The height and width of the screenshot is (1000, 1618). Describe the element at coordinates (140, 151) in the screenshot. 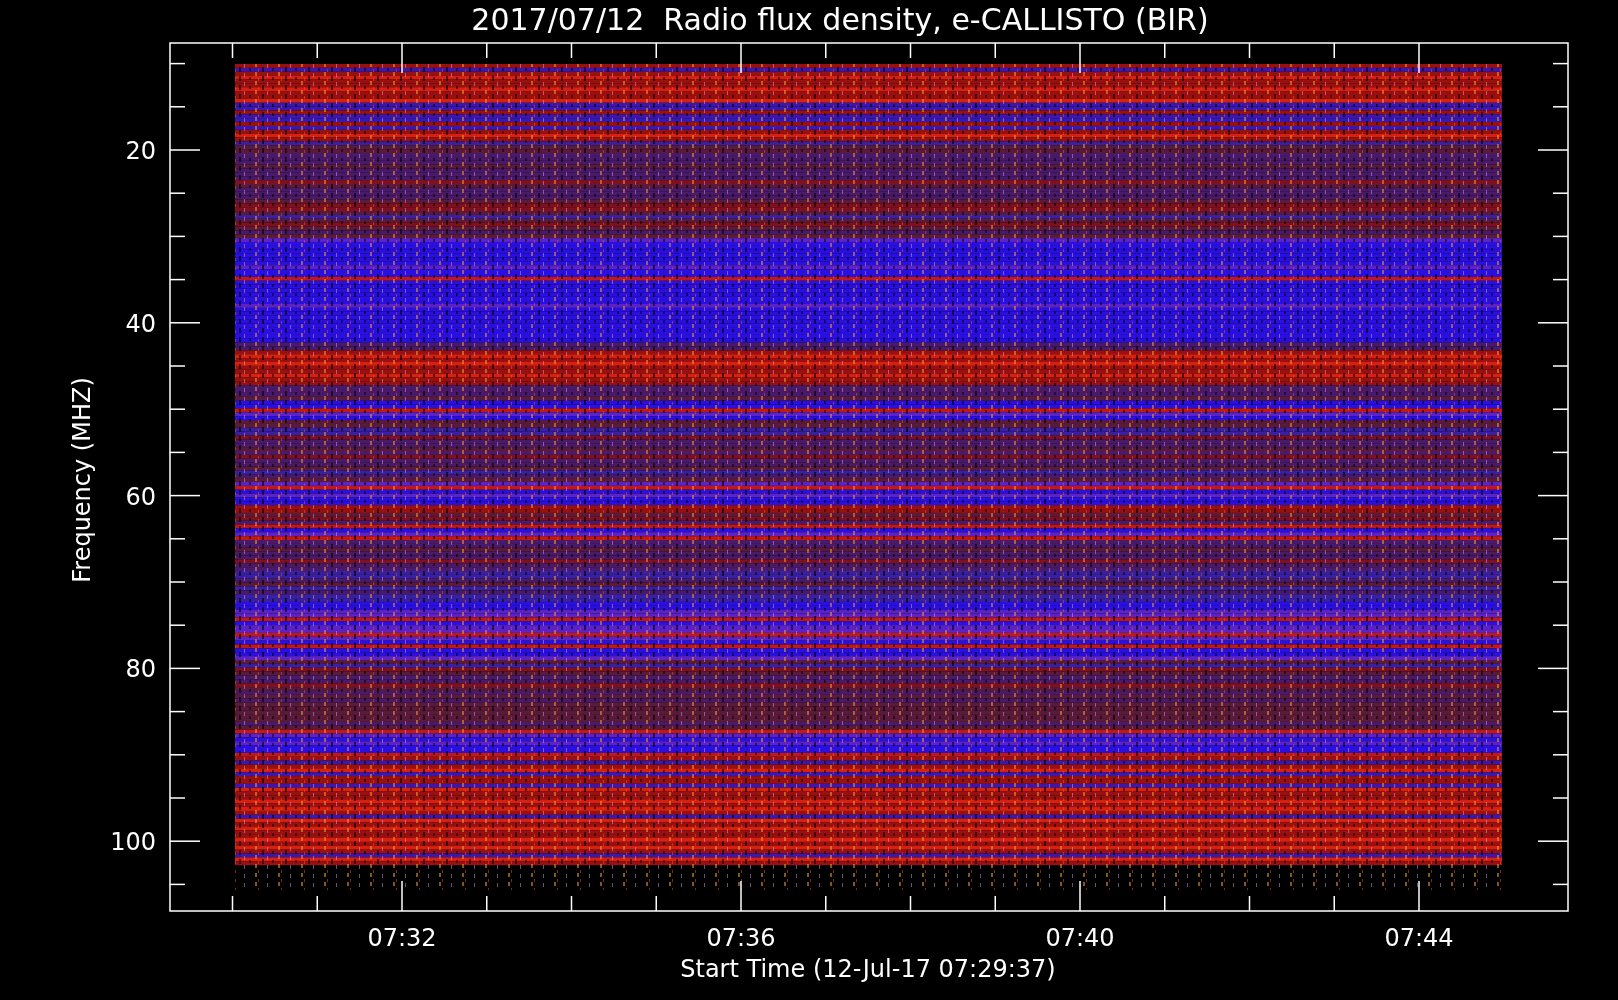

I see `y-tick-label: 20` at that location.